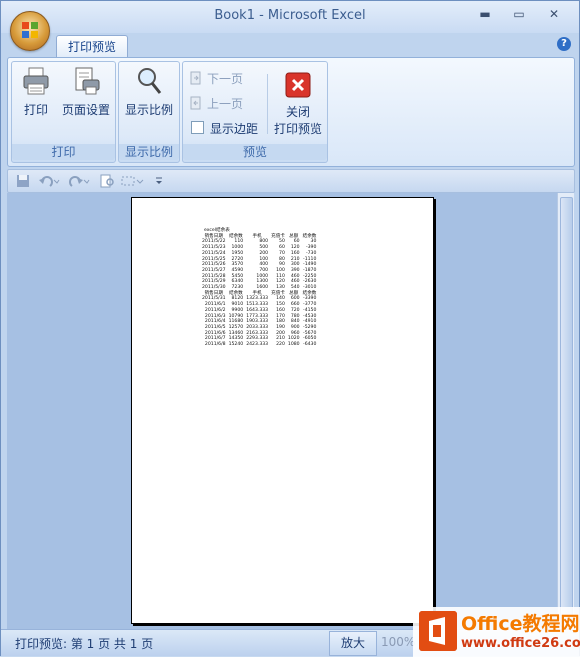 The image size is (580, 657). What do you see at coordinates (132, 181) in the screenshot?
I see `dotted-box-icon` at bounding box center [132, 181].